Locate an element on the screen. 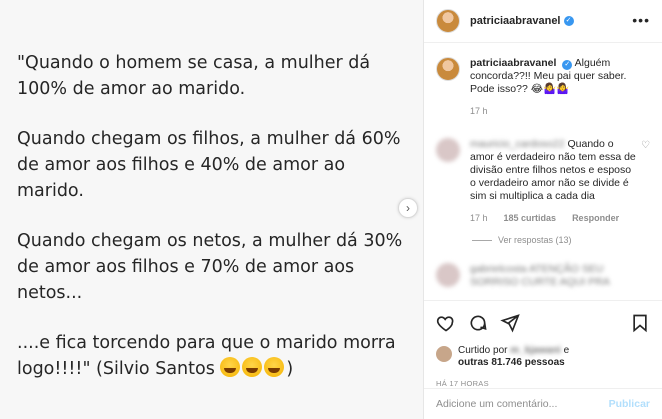  view-replies-label: Ver respostas (13) is located at coordinates (535, 240).